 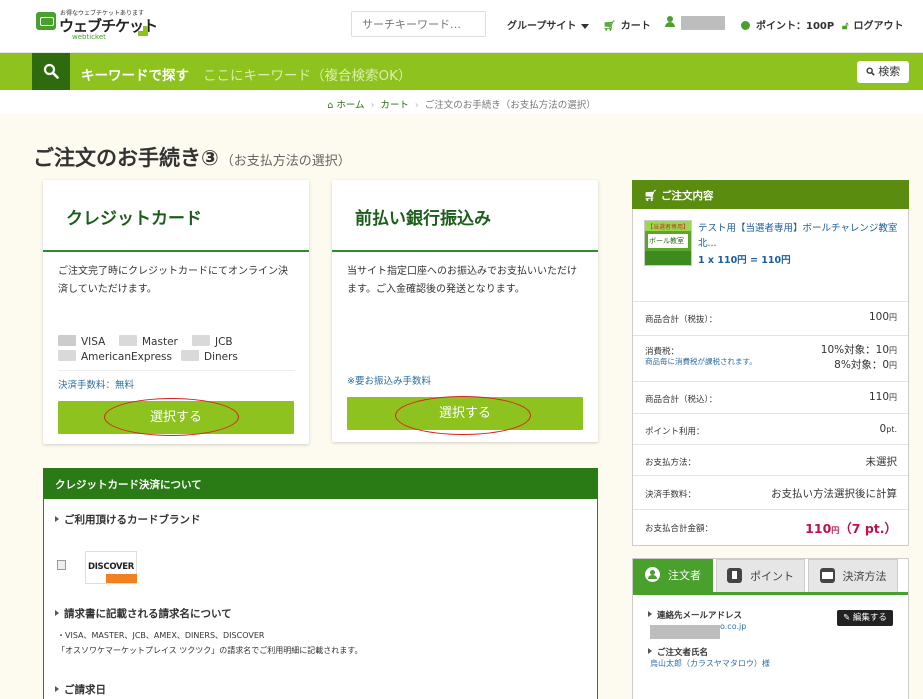 I want to click on edit-icon: ✎, so click(x=848, y=618).